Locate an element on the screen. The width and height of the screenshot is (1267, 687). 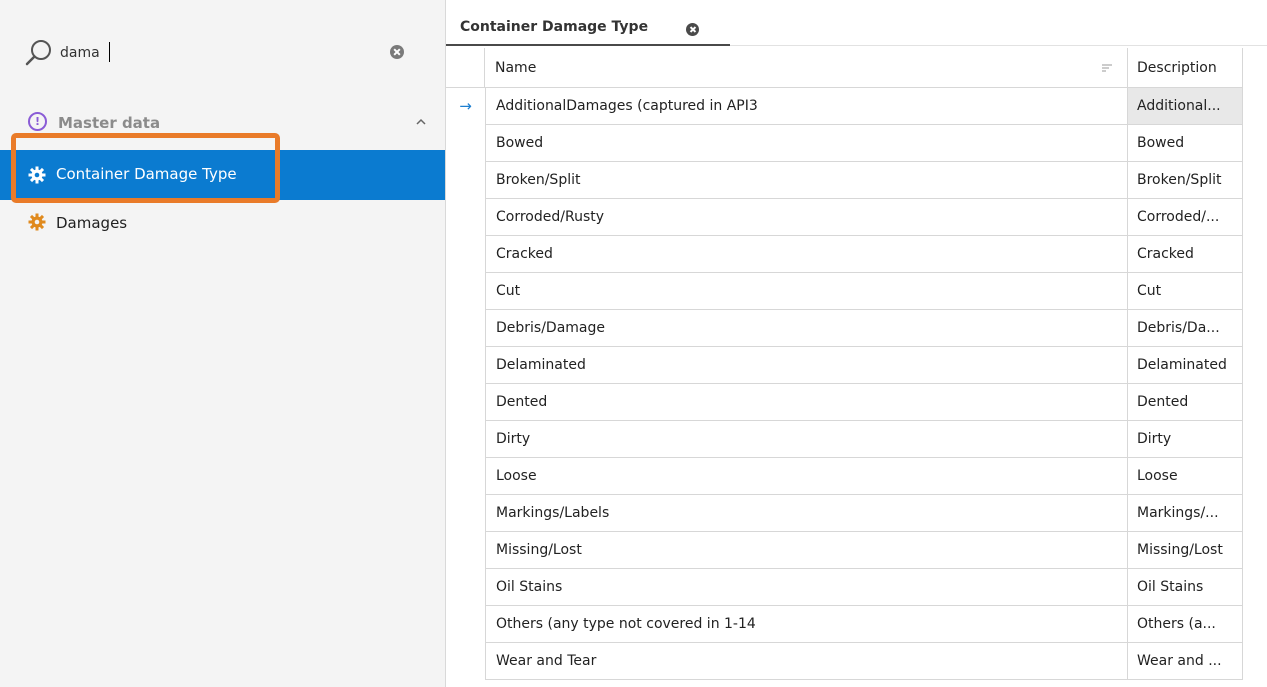
cell-name: Cut is located at coordinates (806, 291).